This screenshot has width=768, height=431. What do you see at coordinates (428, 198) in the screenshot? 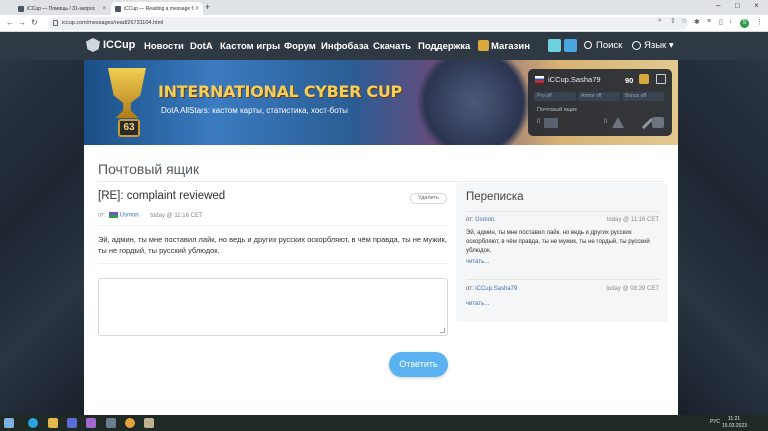
I see `delete-button: Удалить` at bounding box center [428, 198].